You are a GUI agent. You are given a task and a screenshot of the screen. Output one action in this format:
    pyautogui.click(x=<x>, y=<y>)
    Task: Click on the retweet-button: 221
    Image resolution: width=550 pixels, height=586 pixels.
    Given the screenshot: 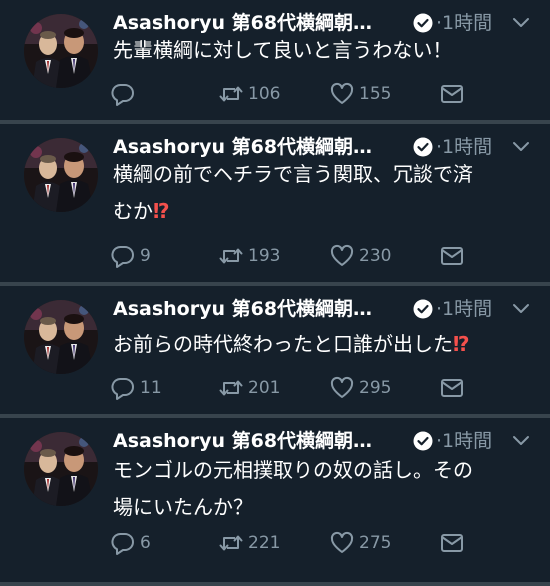 What is the action you would take?
    pyautogui.click(x=249, y=543)
    